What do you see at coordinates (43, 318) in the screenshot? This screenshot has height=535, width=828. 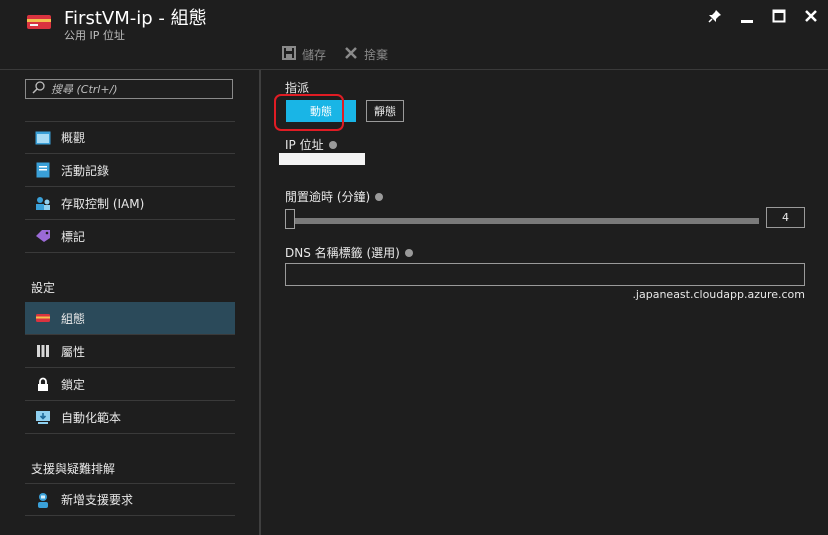 I see `configuration-icon` at bounding box center [43, 318].